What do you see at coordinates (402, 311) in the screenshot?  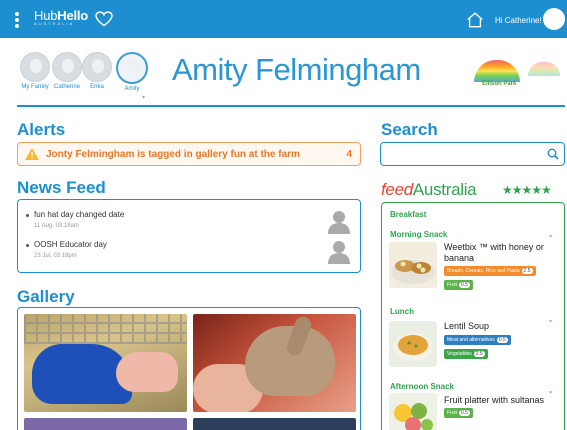 I see `meal-title-lunch: Lunch` at bounding box center [402, 311].